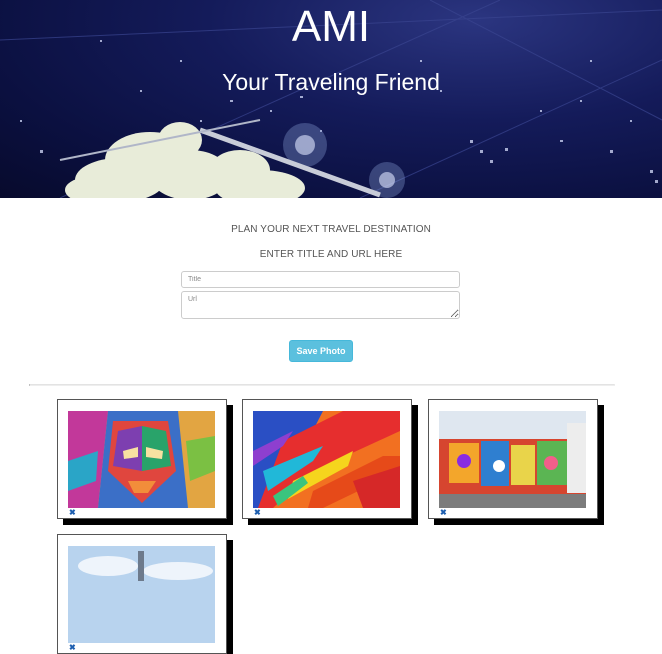 Image resolution: width=662 pixels, height=654 pixels. I want to click on divider, so click(322, 385).